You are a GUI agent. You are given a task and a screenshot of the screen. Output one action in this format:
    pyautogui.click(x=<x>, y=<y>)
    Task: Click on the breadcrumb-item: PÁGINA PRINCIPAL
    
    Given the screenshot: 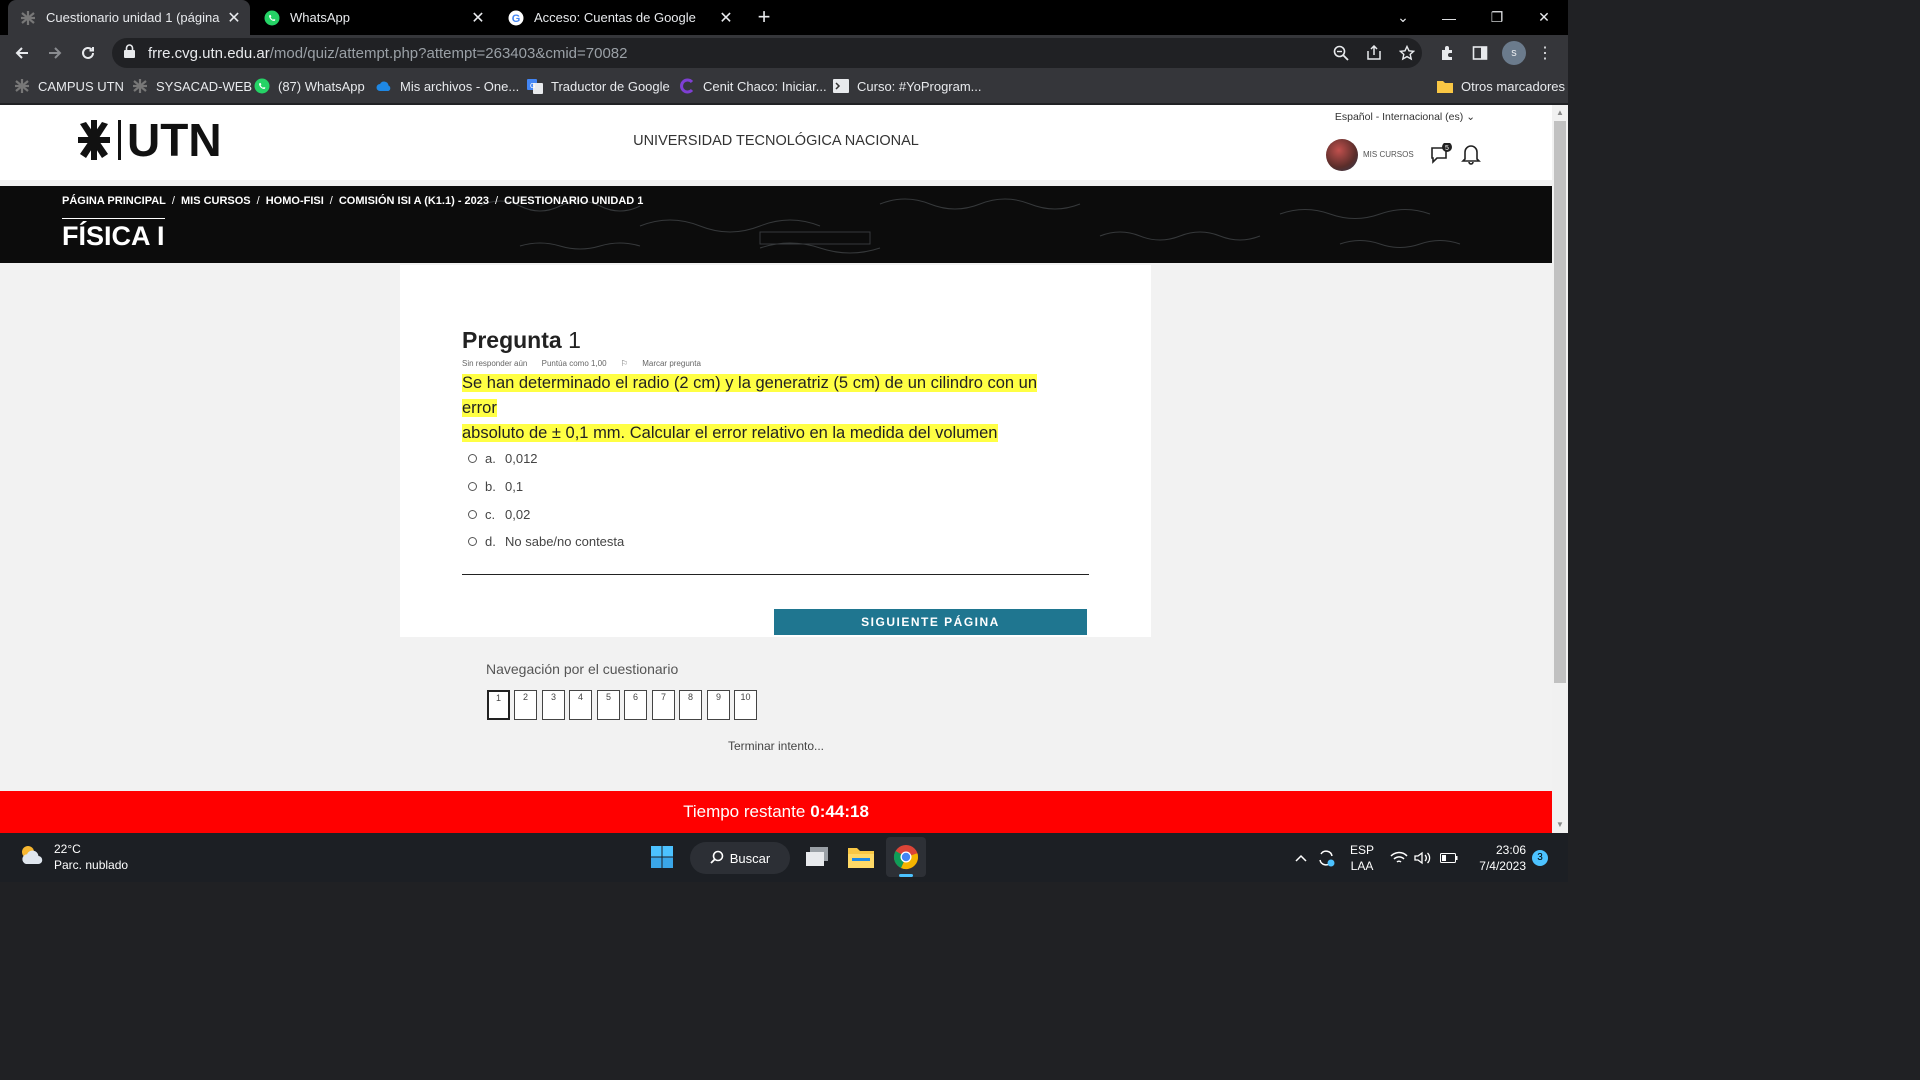 What is the action you would take?
    pyautogui.click(x=114, y=201)
    